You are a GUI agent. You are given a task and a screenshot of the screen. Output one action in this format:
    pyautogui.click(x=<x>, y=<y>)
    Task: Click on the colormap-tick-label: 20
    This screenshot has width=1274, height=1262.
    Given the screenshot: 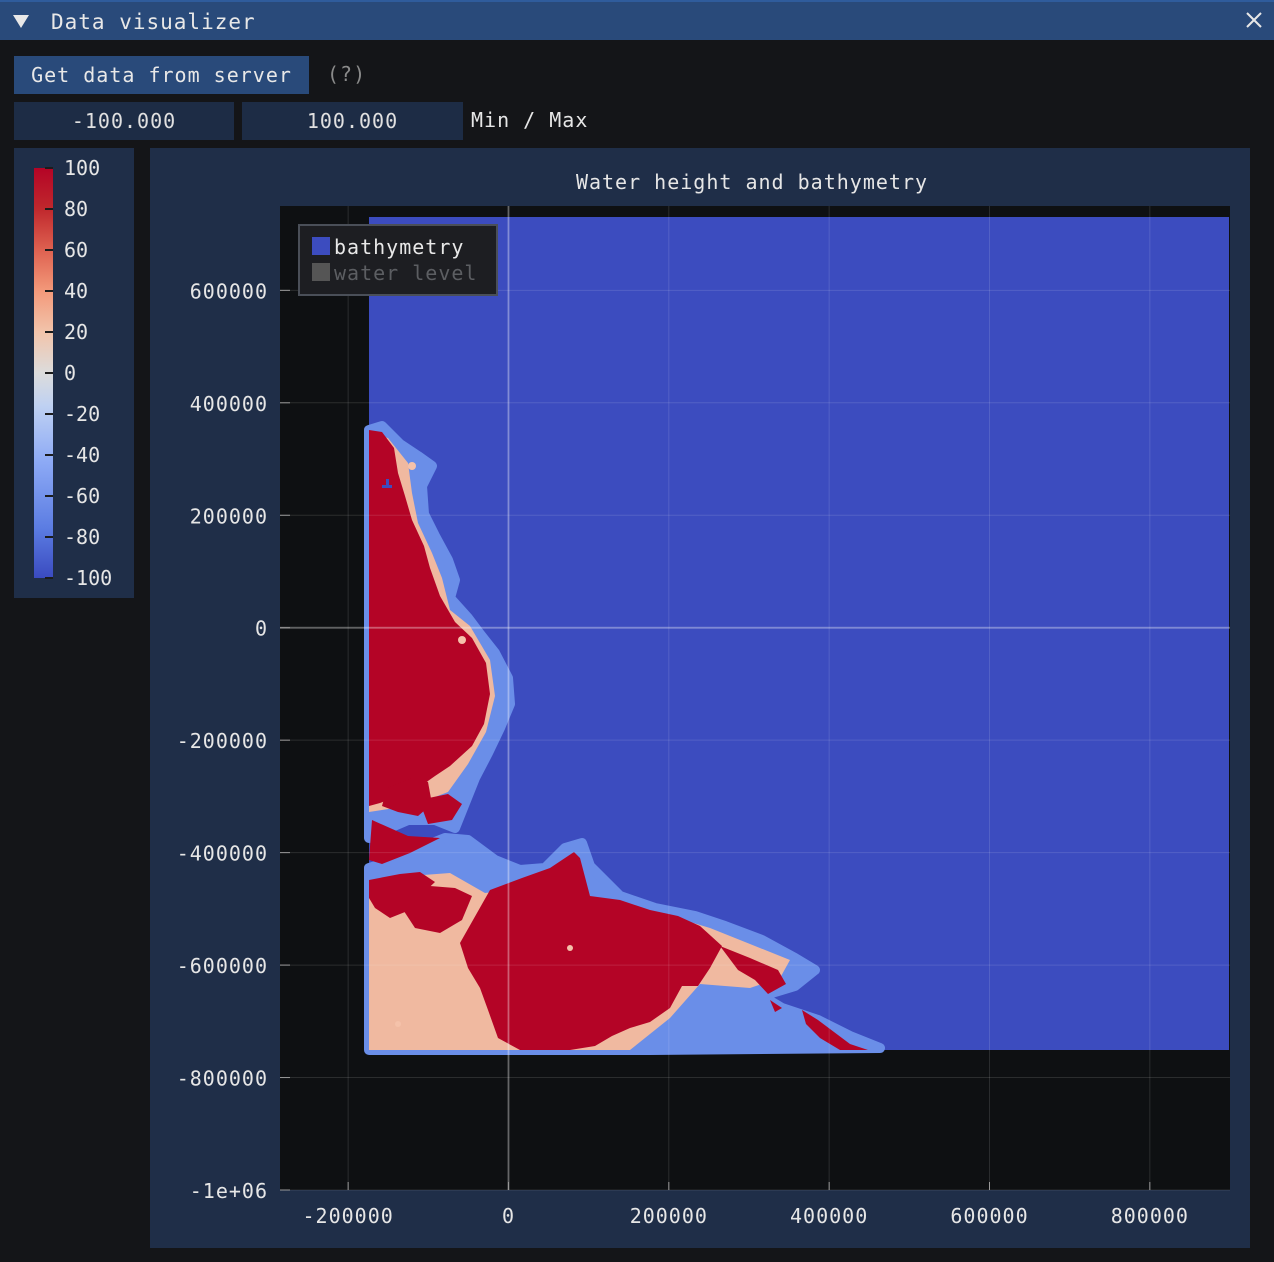 What is the action you would take?
    pyautogui.click(x=76, y=332)
    